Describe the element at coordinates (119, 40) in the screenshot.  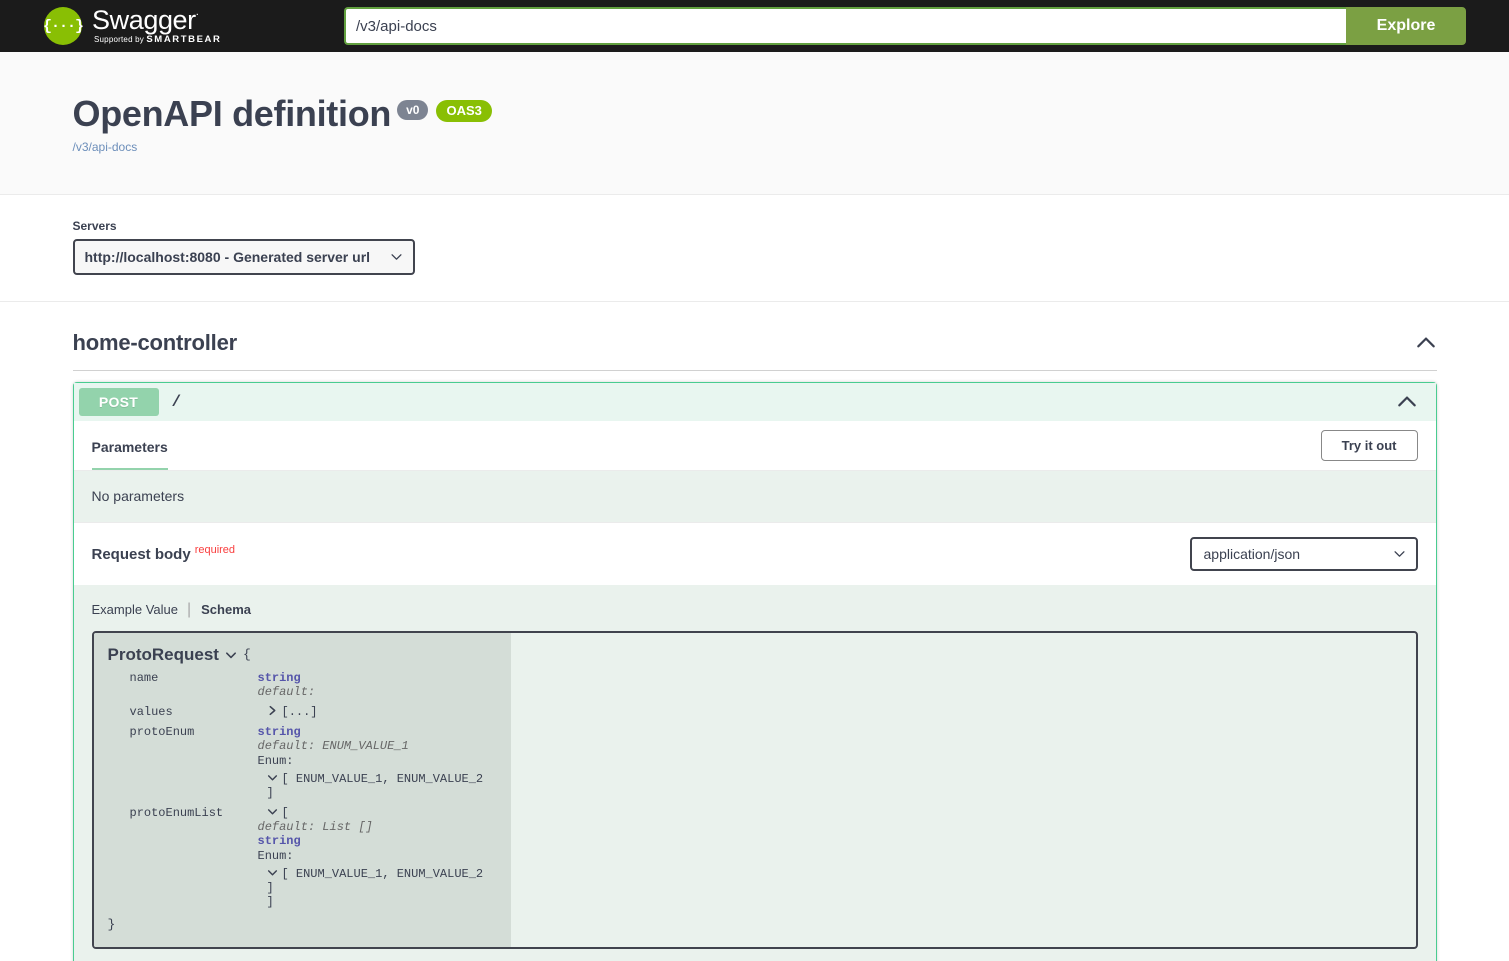
I see `logo-supported-by: Supported by` at that location.